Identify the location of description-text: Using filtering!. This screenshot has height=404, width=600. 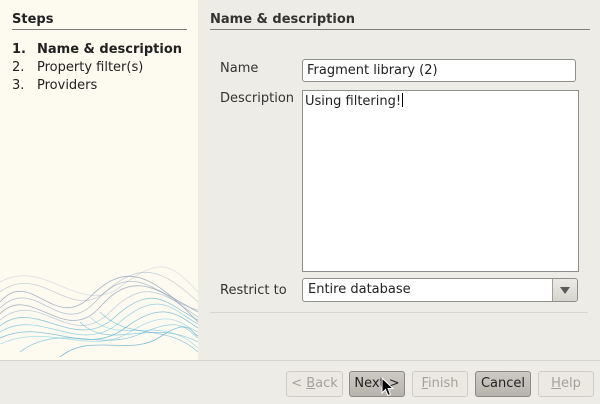
(353, 101).